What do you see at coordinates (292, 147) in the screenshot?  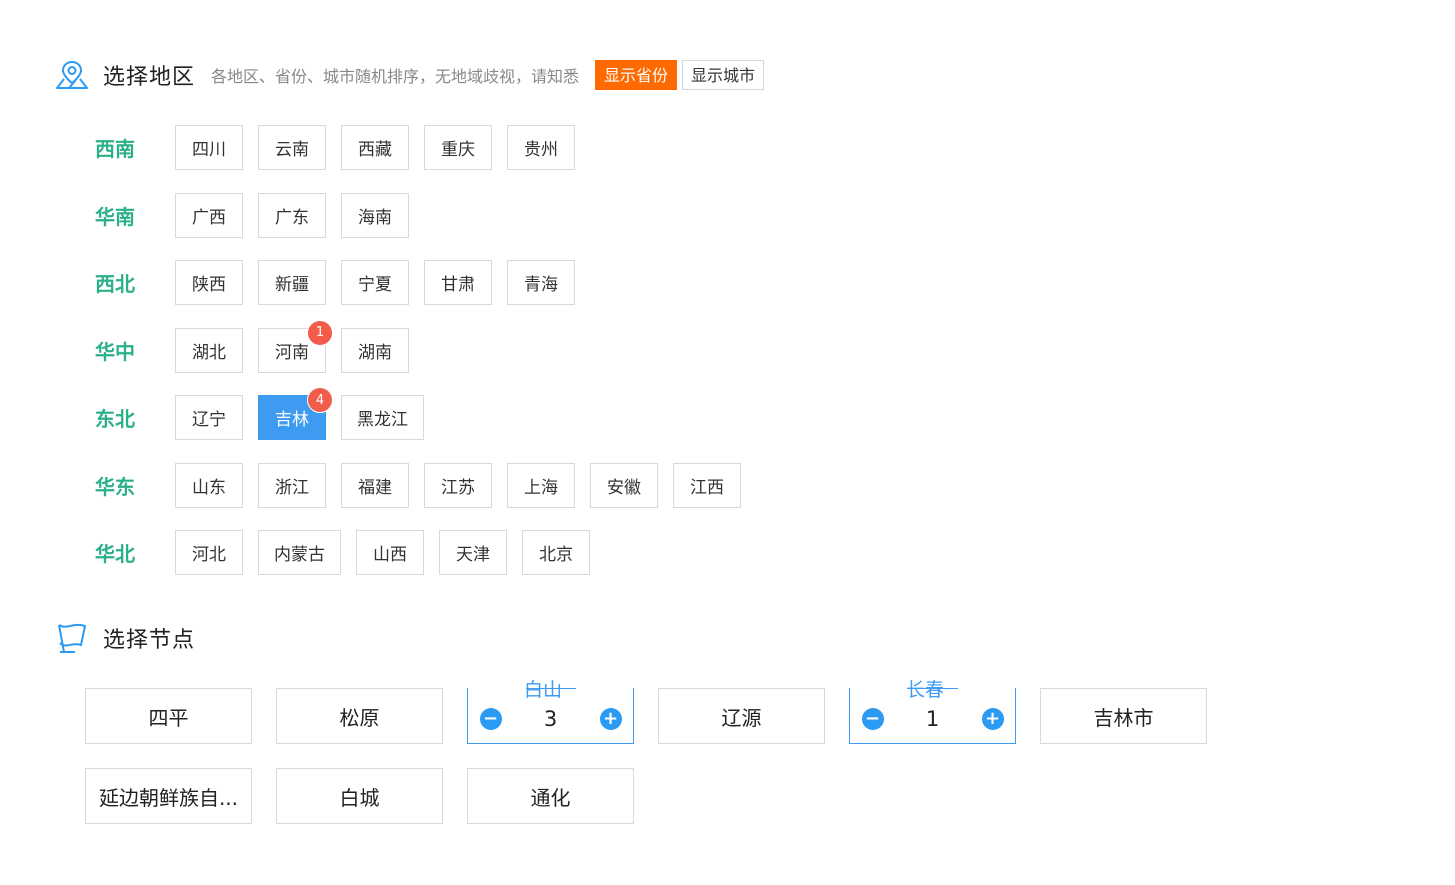 I see `province-button: 云南` at bounding box center [292, 147].